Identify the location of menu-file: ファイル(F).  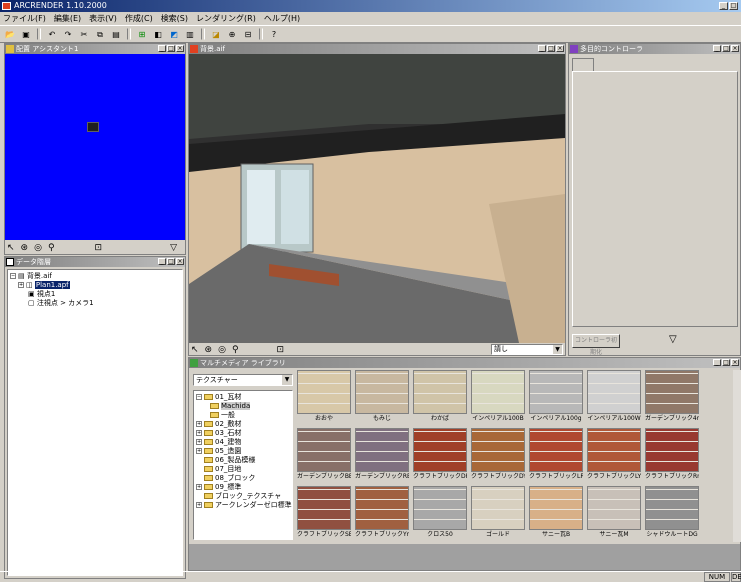
(24, 18).